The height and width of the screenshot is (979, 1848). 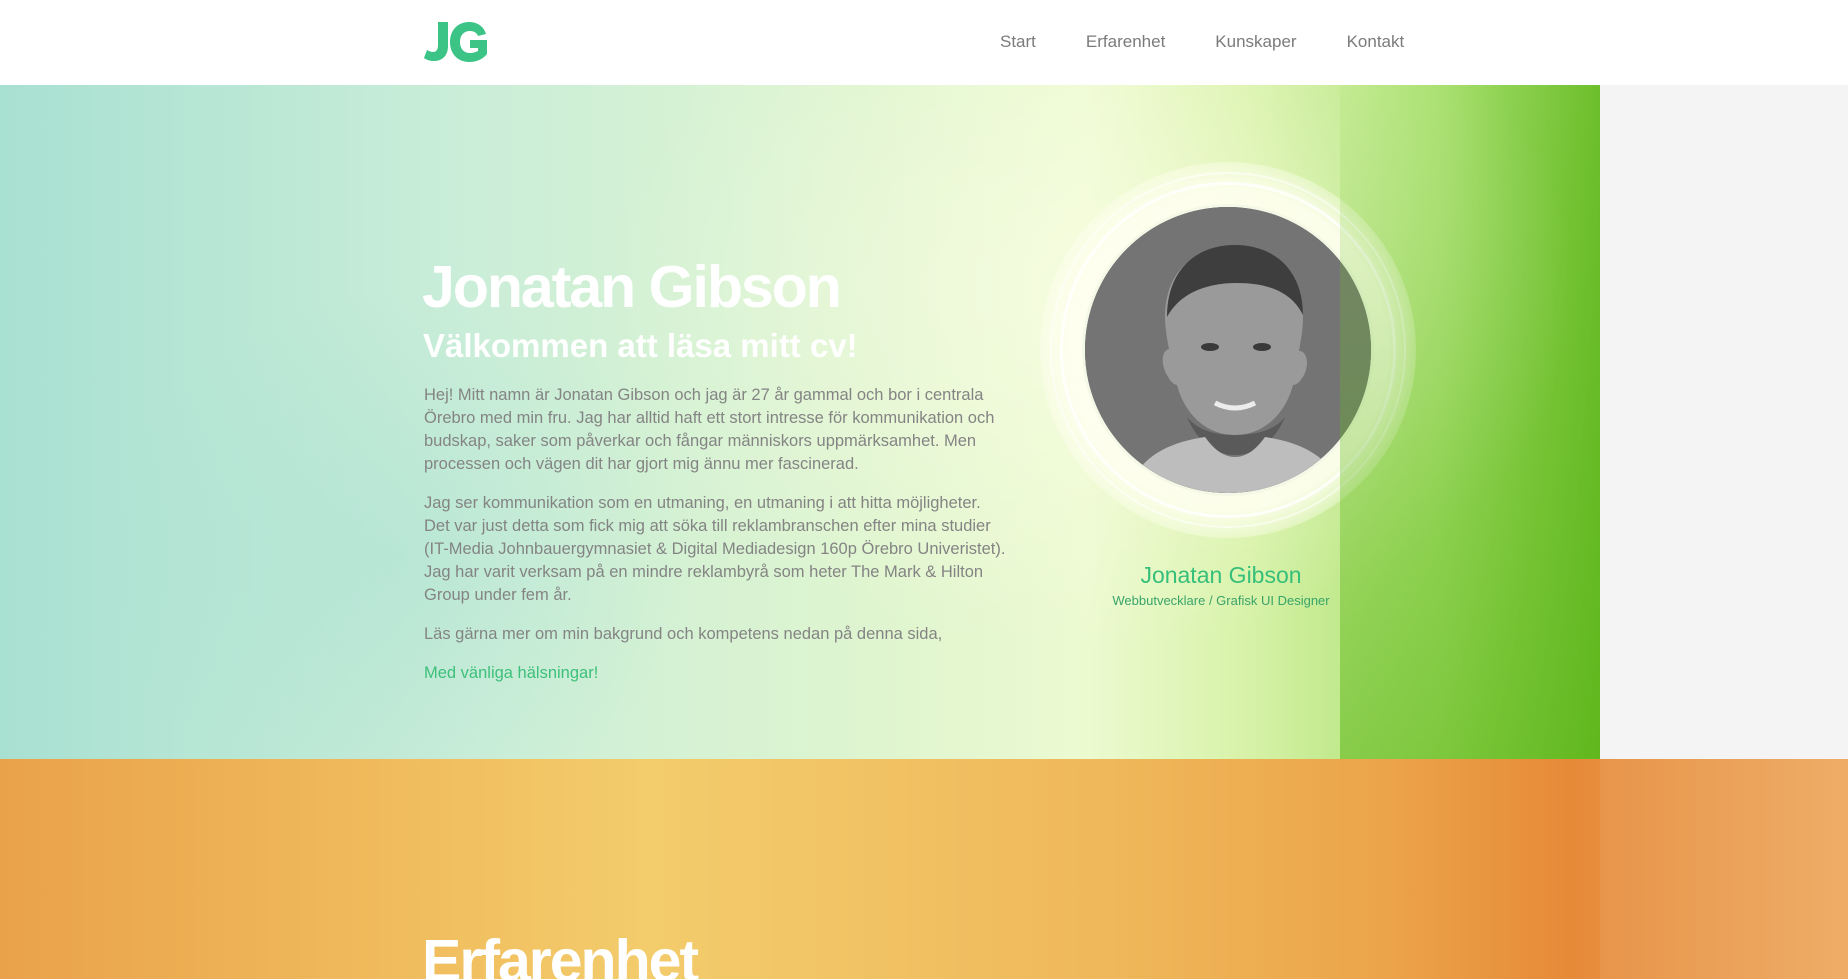 I want to click on hero-subtitle: Välkommen att läsa mitt cv!, so click(x=640, y=345).